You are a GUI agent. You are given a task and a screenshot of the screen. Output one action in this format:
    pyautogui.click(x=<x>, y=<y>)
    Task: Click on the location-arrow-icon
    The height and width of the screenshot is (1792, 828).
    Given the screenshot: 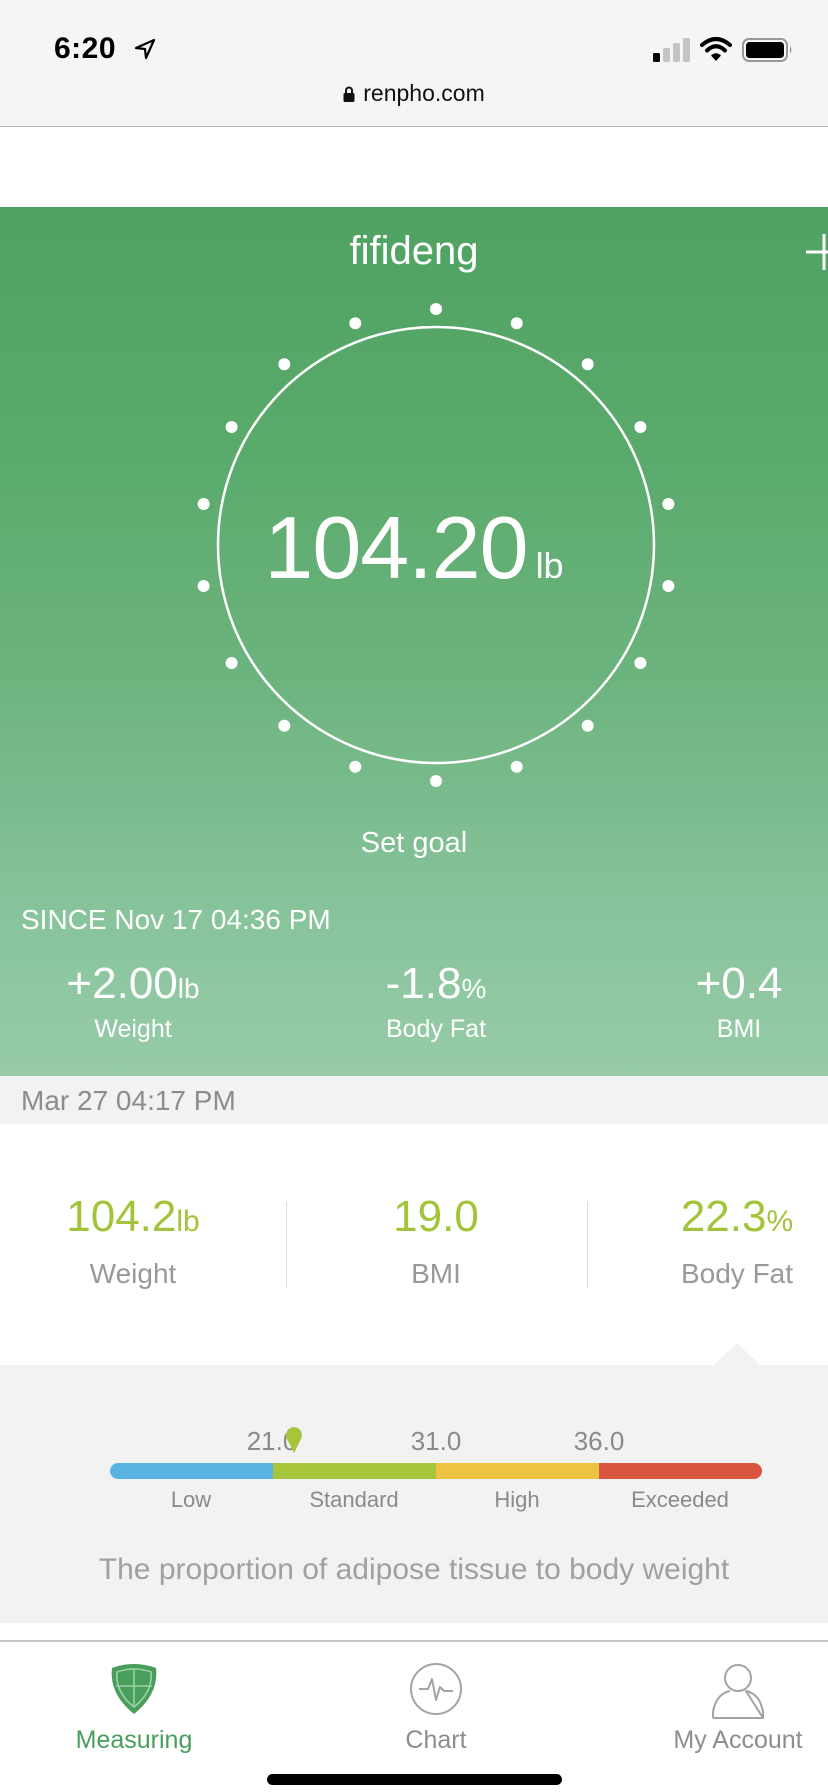 What is the action you would take?
    pyautogui.click(x=145, y=49)
    